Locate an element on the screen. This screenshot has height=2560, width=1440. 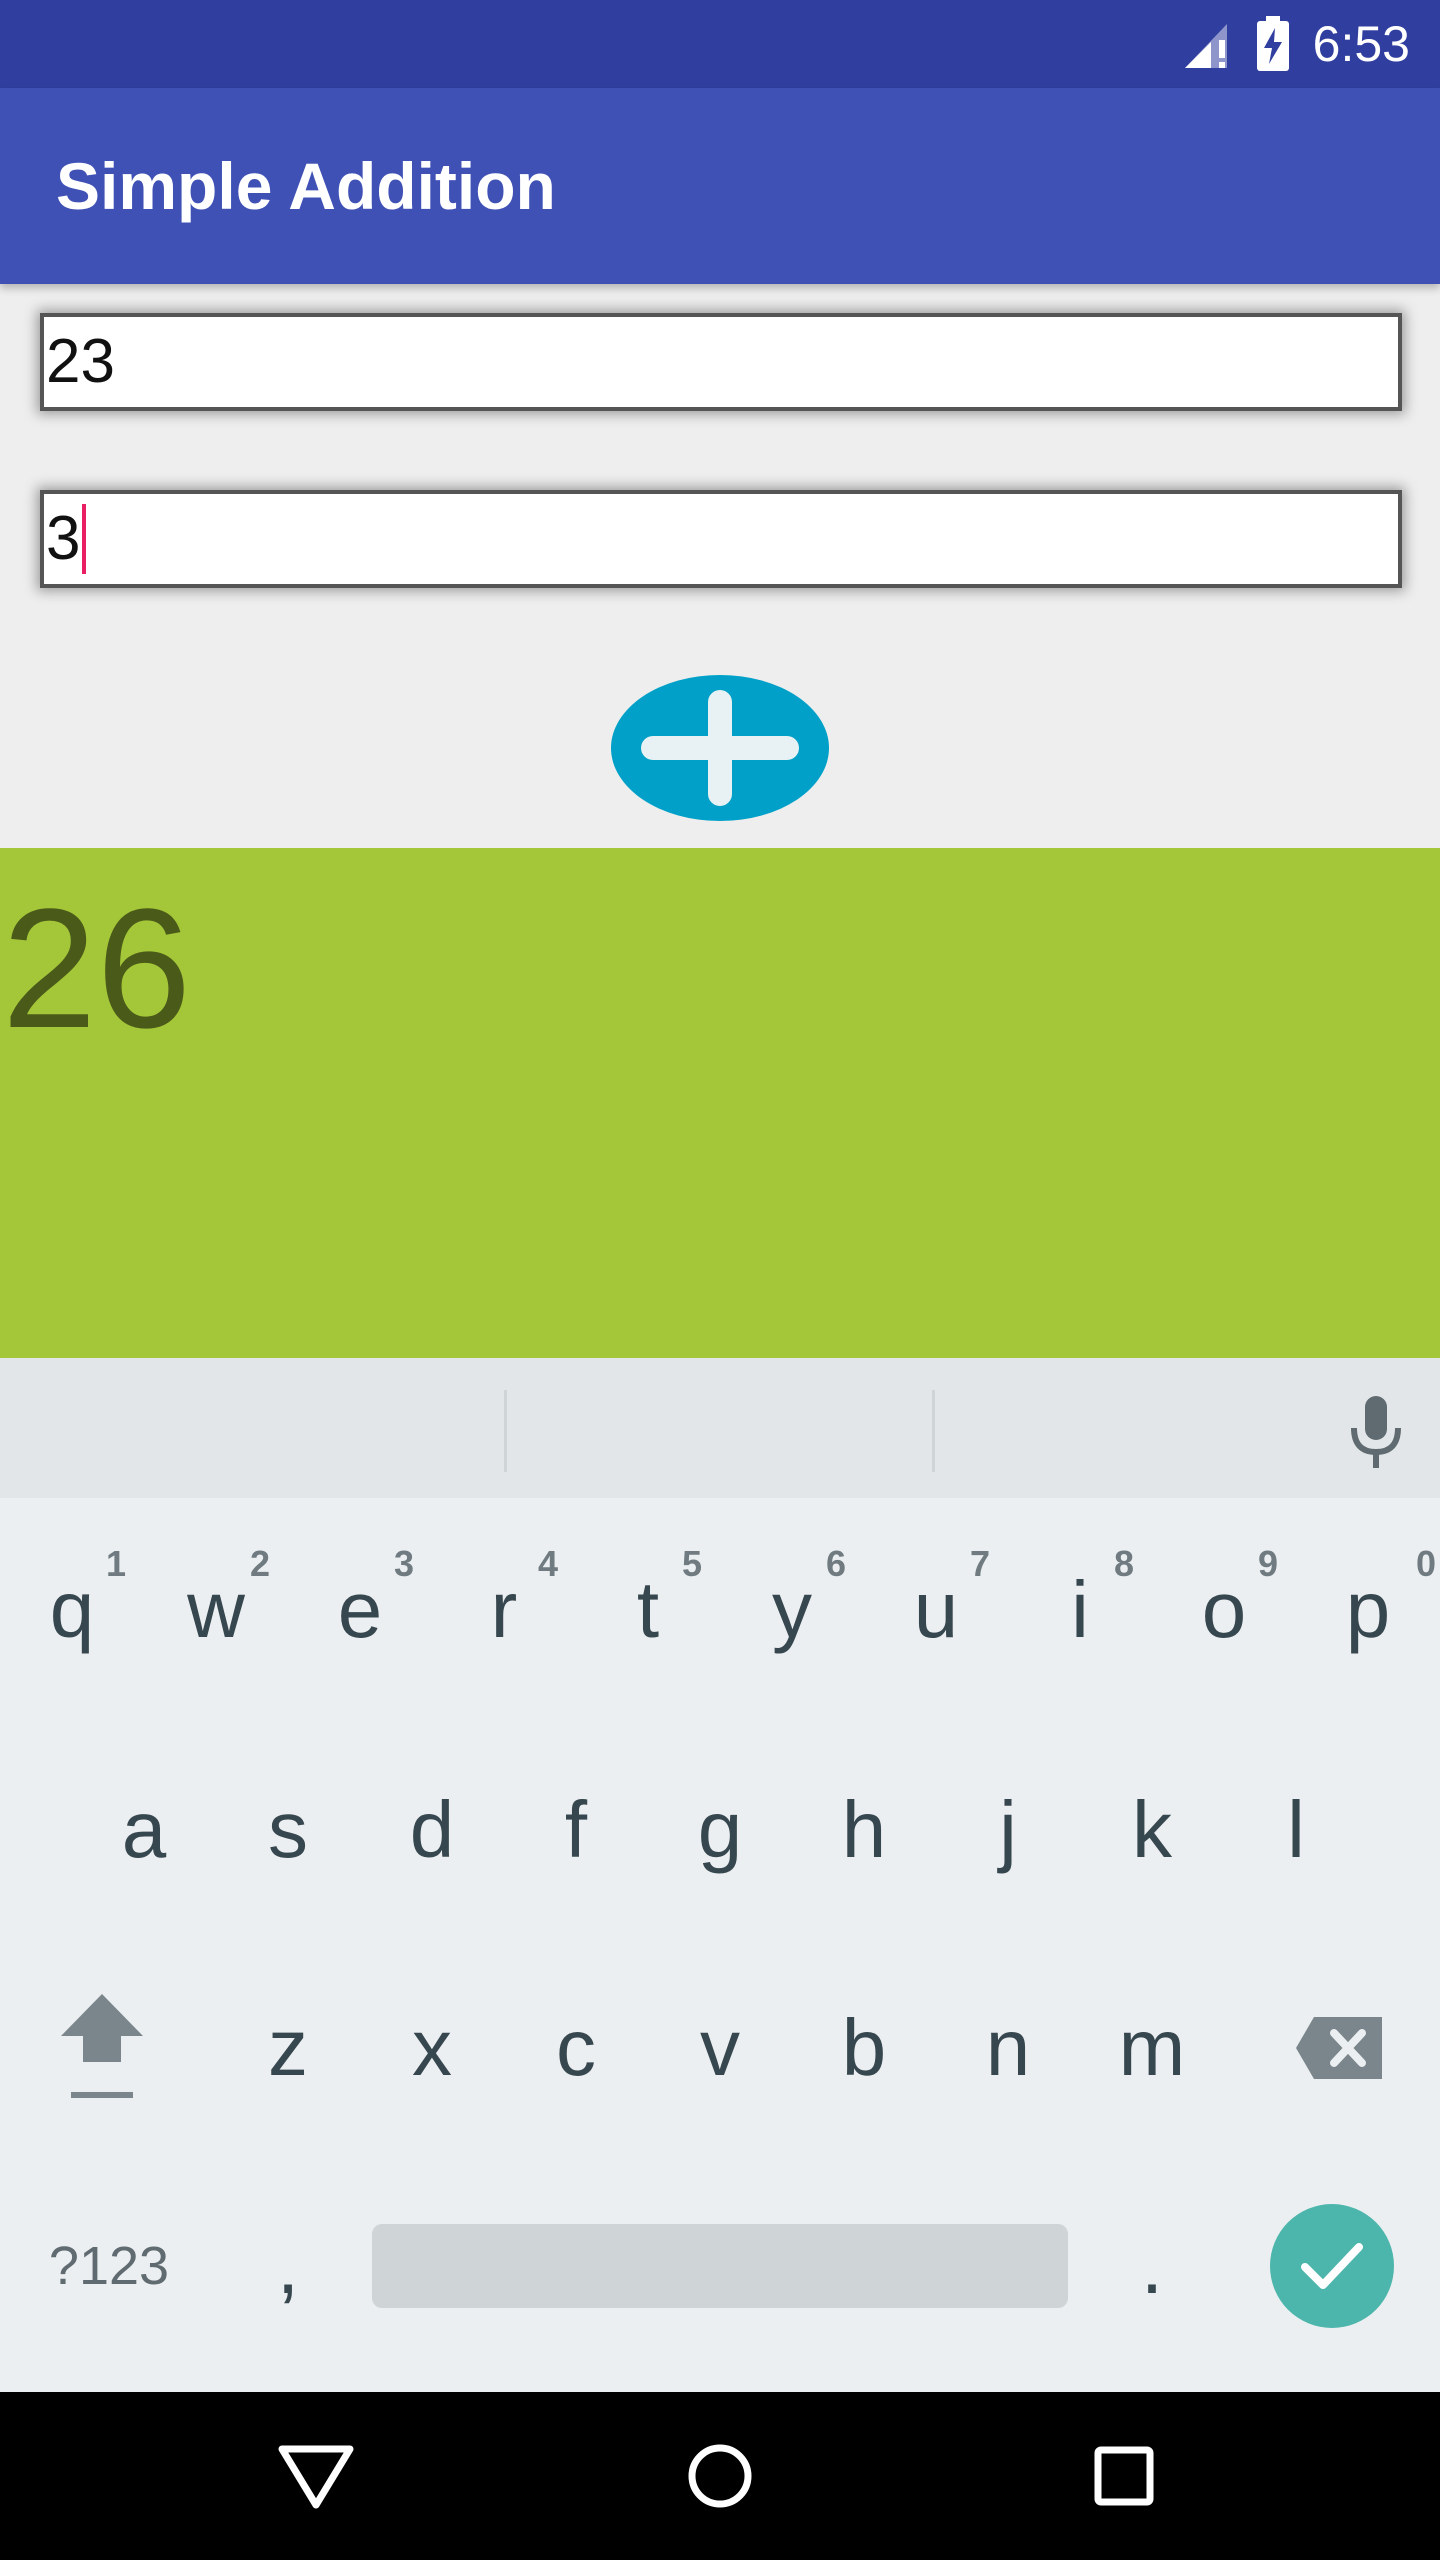
key-label: d is located at coordinates (432, 1829).